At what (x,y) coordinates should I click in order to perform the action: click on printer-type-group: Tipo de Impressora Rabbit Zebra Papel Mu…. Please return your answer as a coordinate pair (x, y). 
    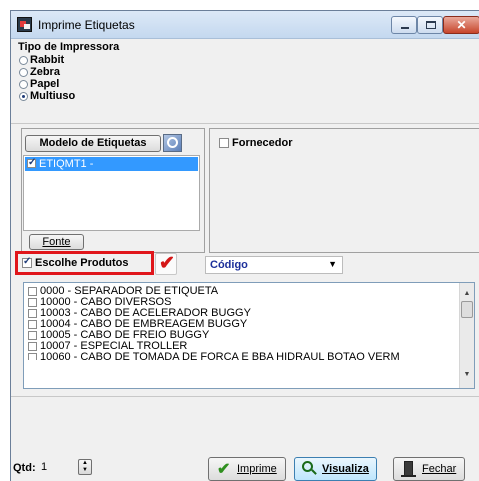
    Looking at the image, I should click on (108, 81).